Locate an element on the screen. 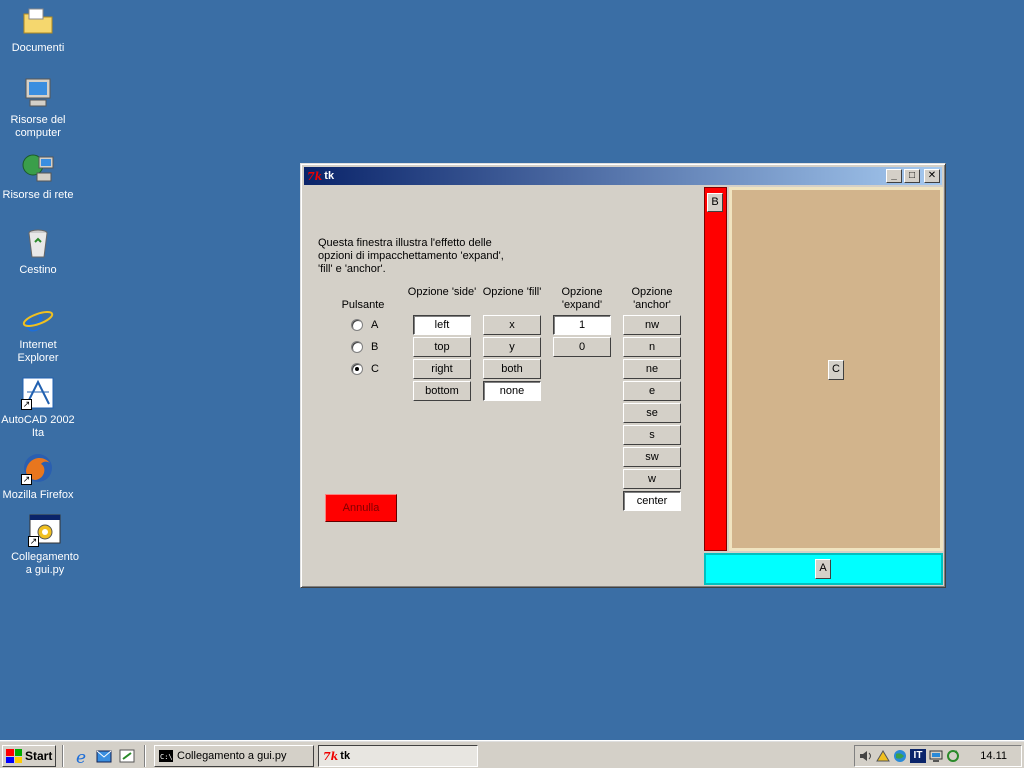 Image resolution: width=1024 pixels, height=768 pixels. language-indicator: IT is located at coordinates (918, 756).